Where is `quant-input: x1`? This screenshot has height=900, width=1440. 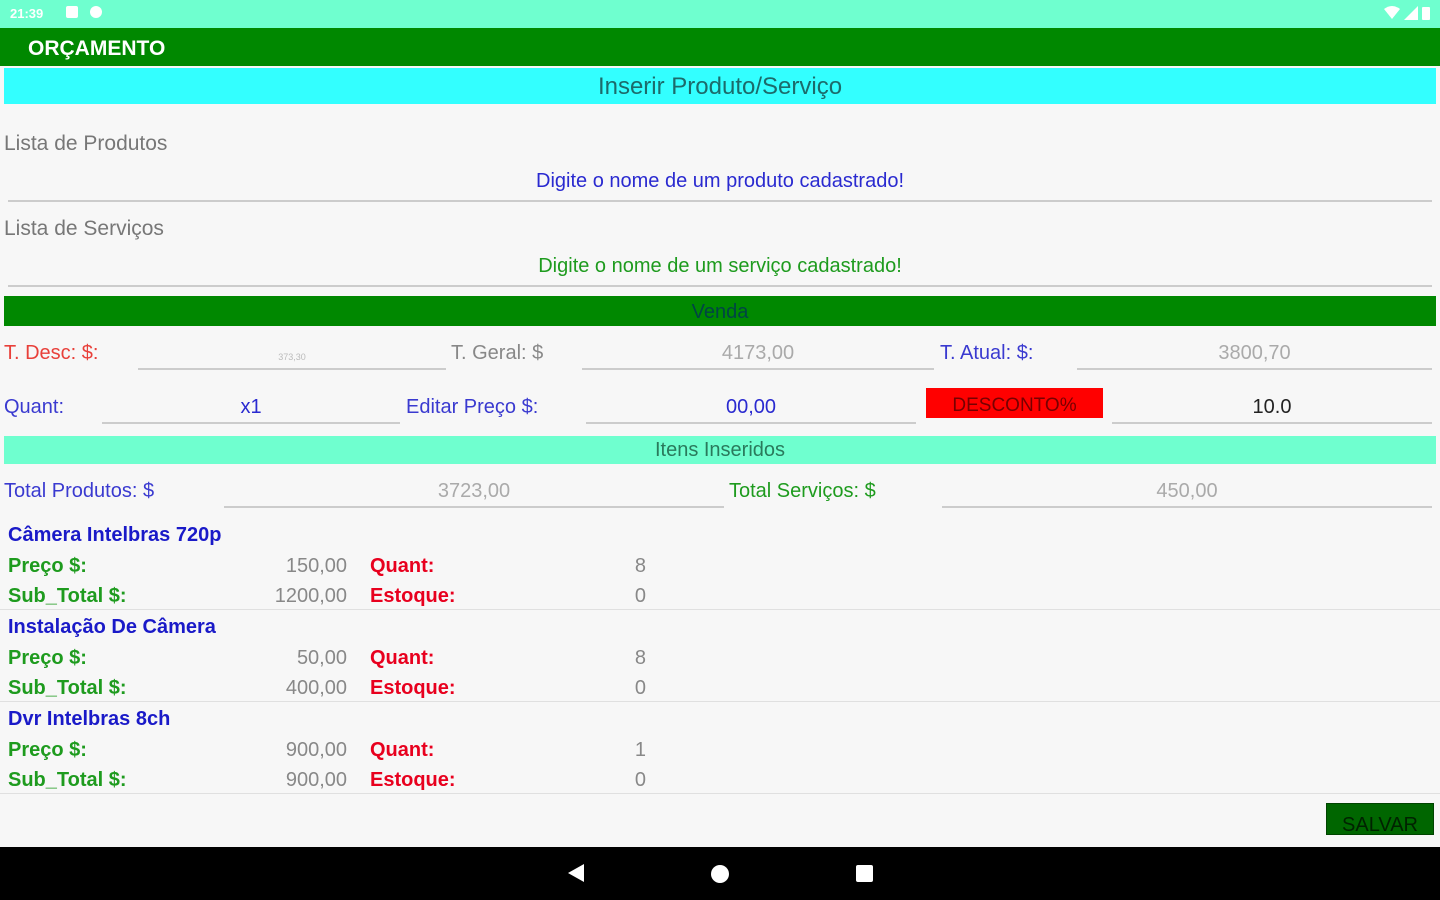
quant-input: x1 is located at coordinates (251, 410).